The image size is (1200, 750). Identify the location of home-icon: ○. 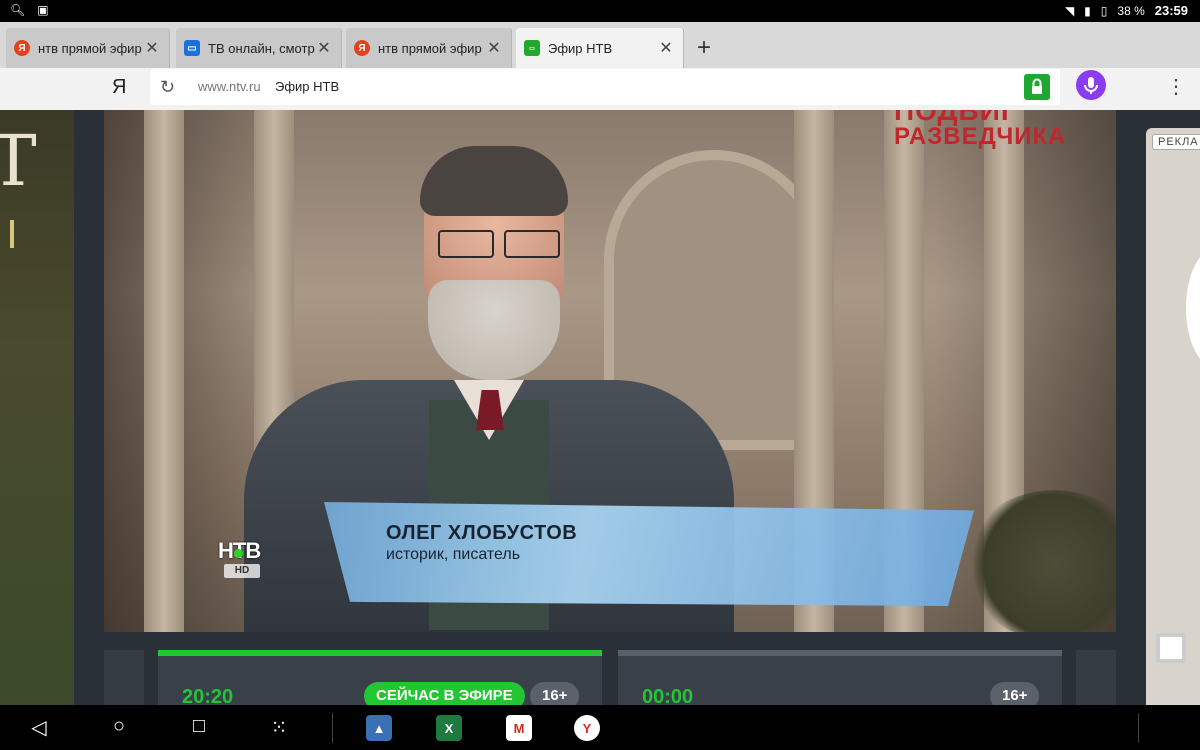
(119, 726).